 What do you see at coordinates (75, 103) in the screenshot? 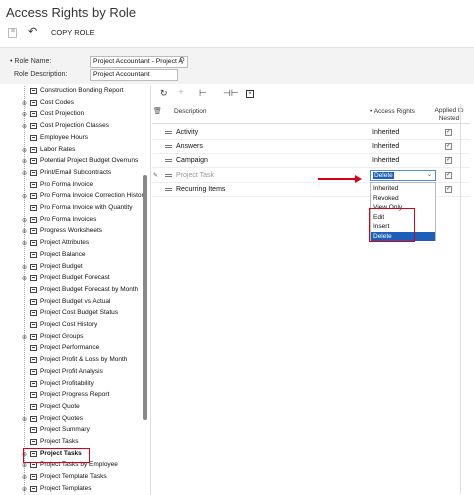
I see `tree-item: ⊕ Cost Codes` at bounding box center [75, 103].